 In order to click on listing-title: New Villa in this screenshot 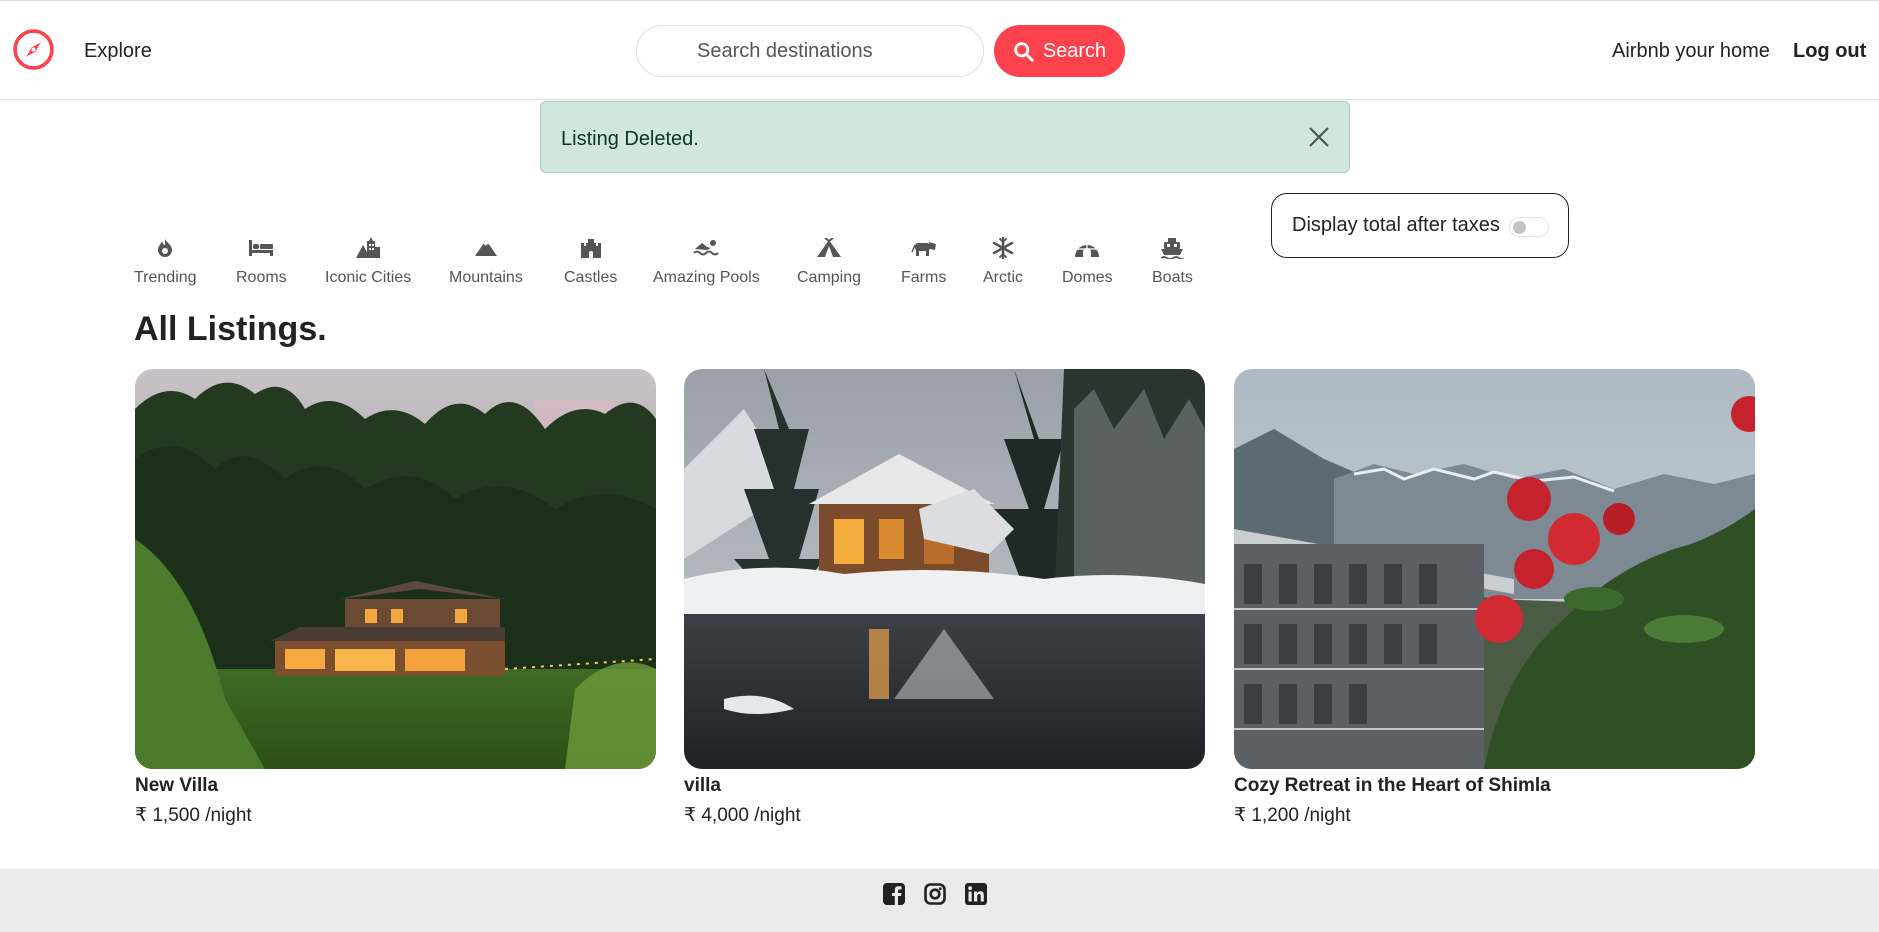, I will do `click(177, 785)`.